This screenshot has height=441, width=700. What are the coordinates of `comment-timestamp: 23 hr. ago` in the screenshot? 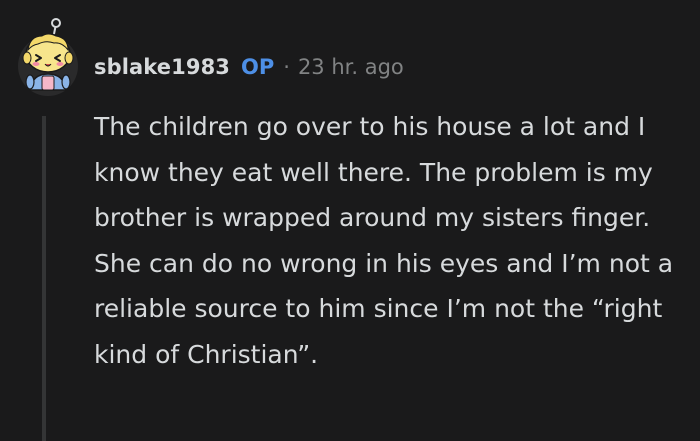 It's located at (351, 67).